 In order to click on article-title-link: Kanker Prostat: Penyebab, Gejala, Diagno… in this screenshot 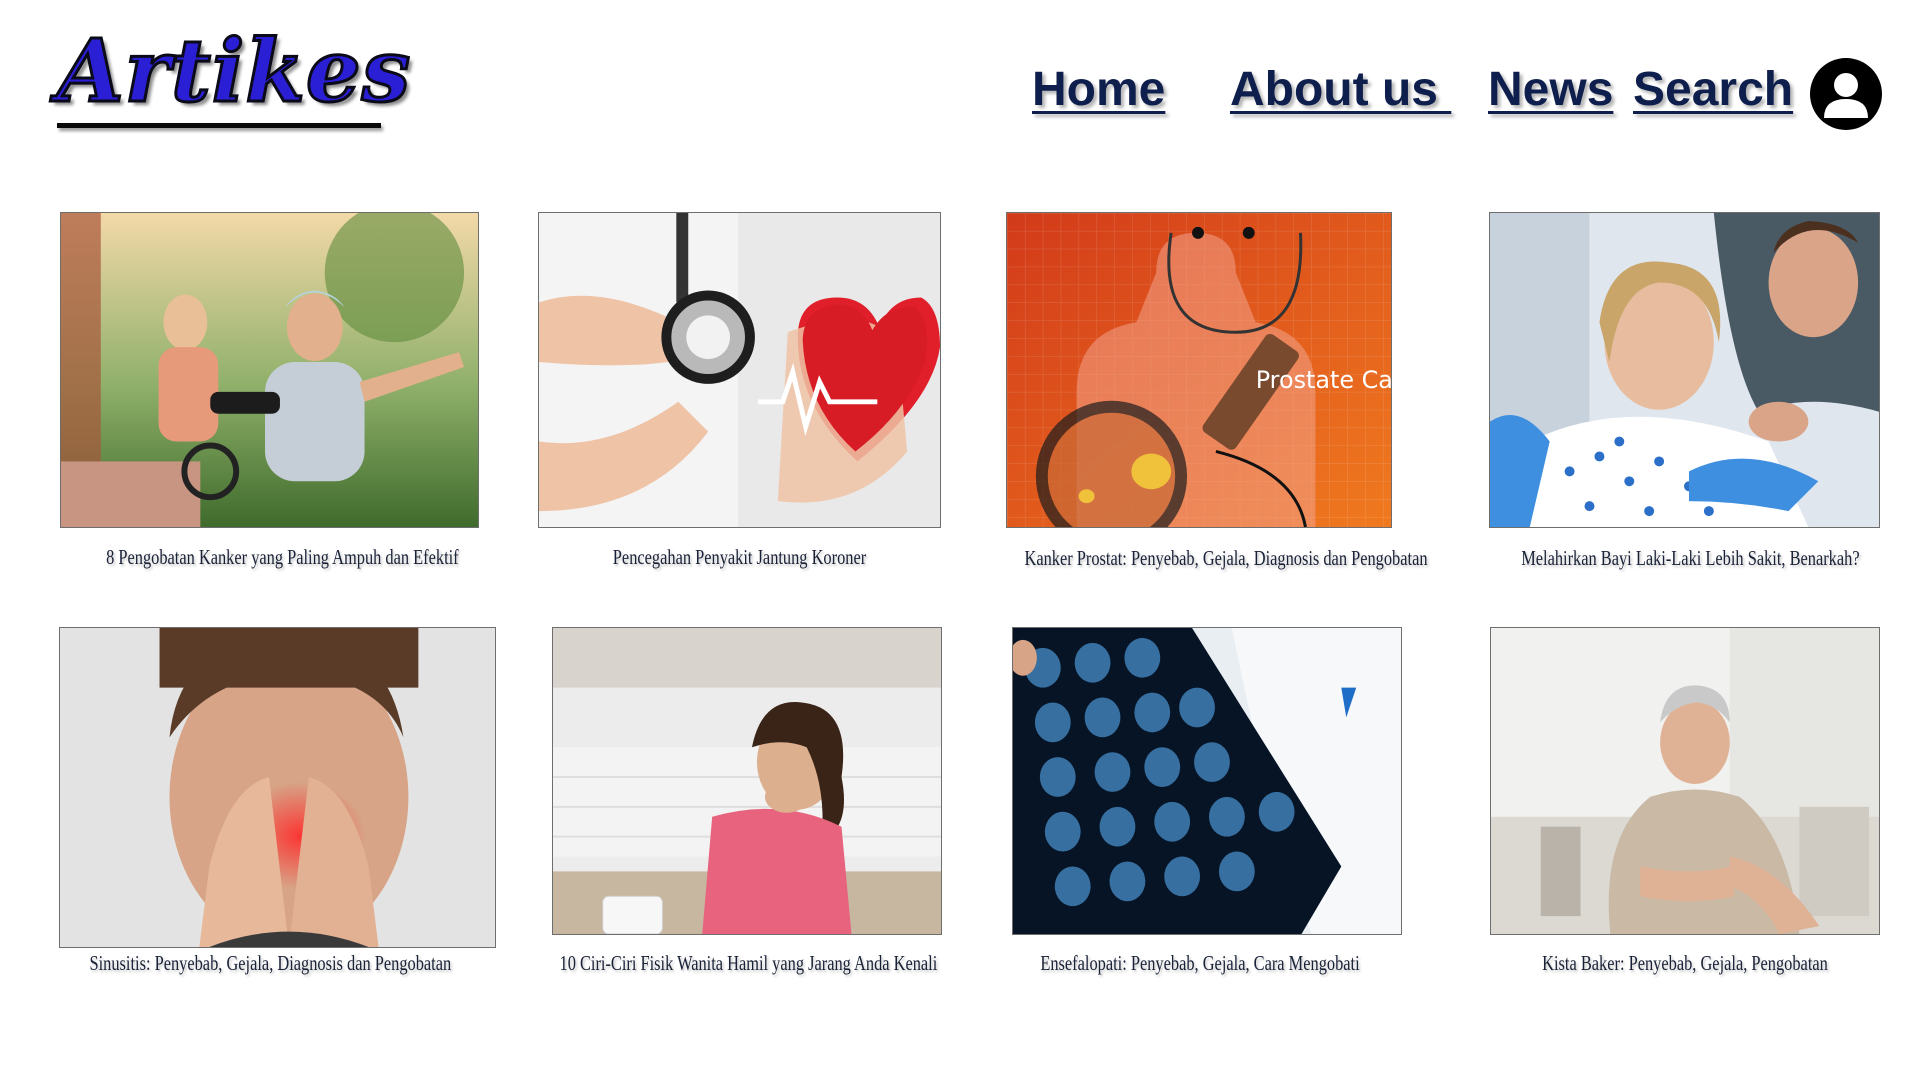, I will do `click(1226, 558)`.